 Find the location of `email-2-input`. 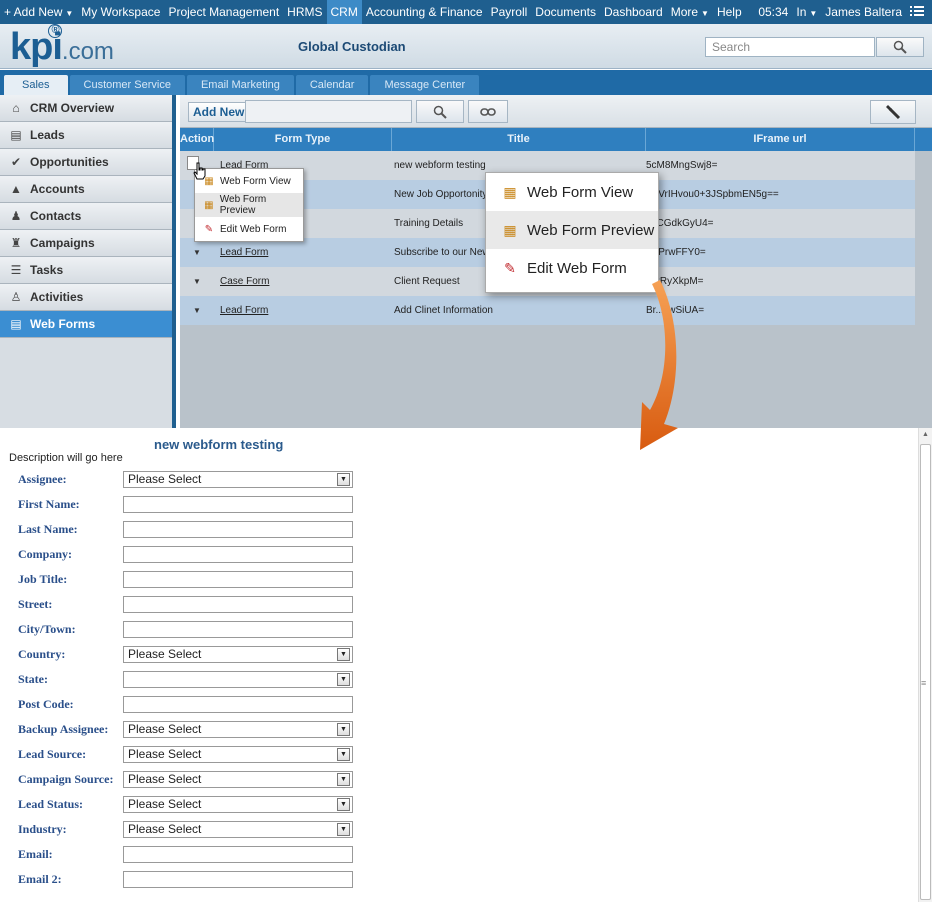

email-2-input is located at coordinates (238, 879).